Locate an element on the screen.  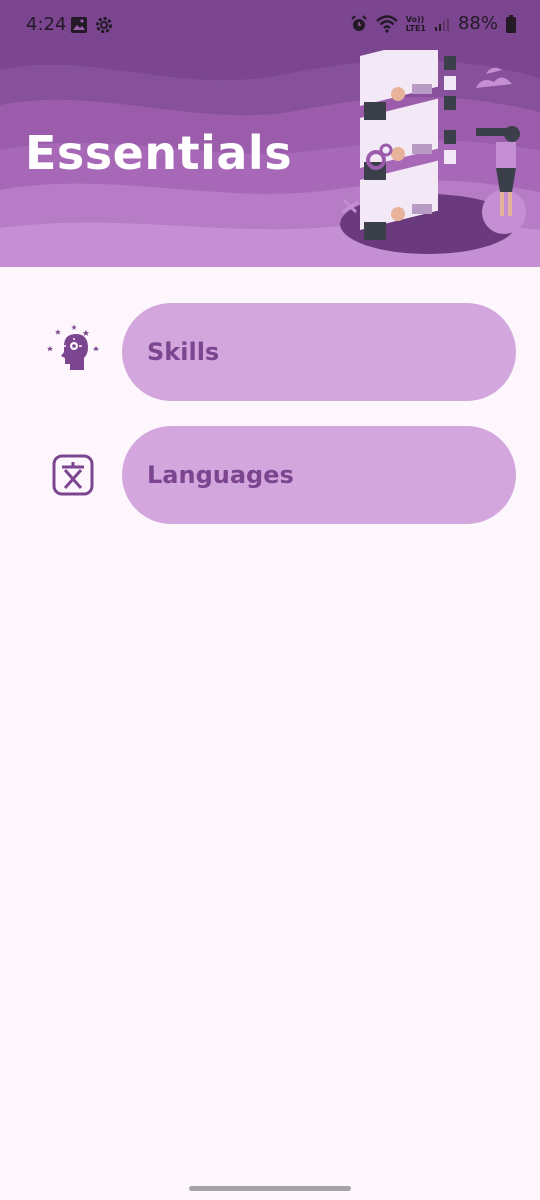
header-illustration is located at coordinates (433, 152).